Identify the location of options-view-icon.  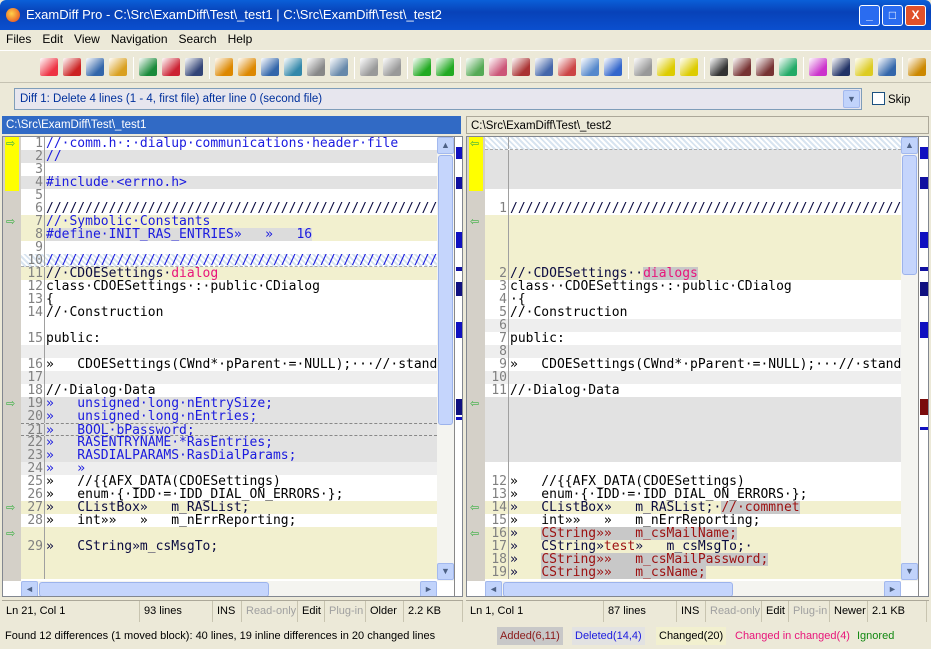
(613, 67).